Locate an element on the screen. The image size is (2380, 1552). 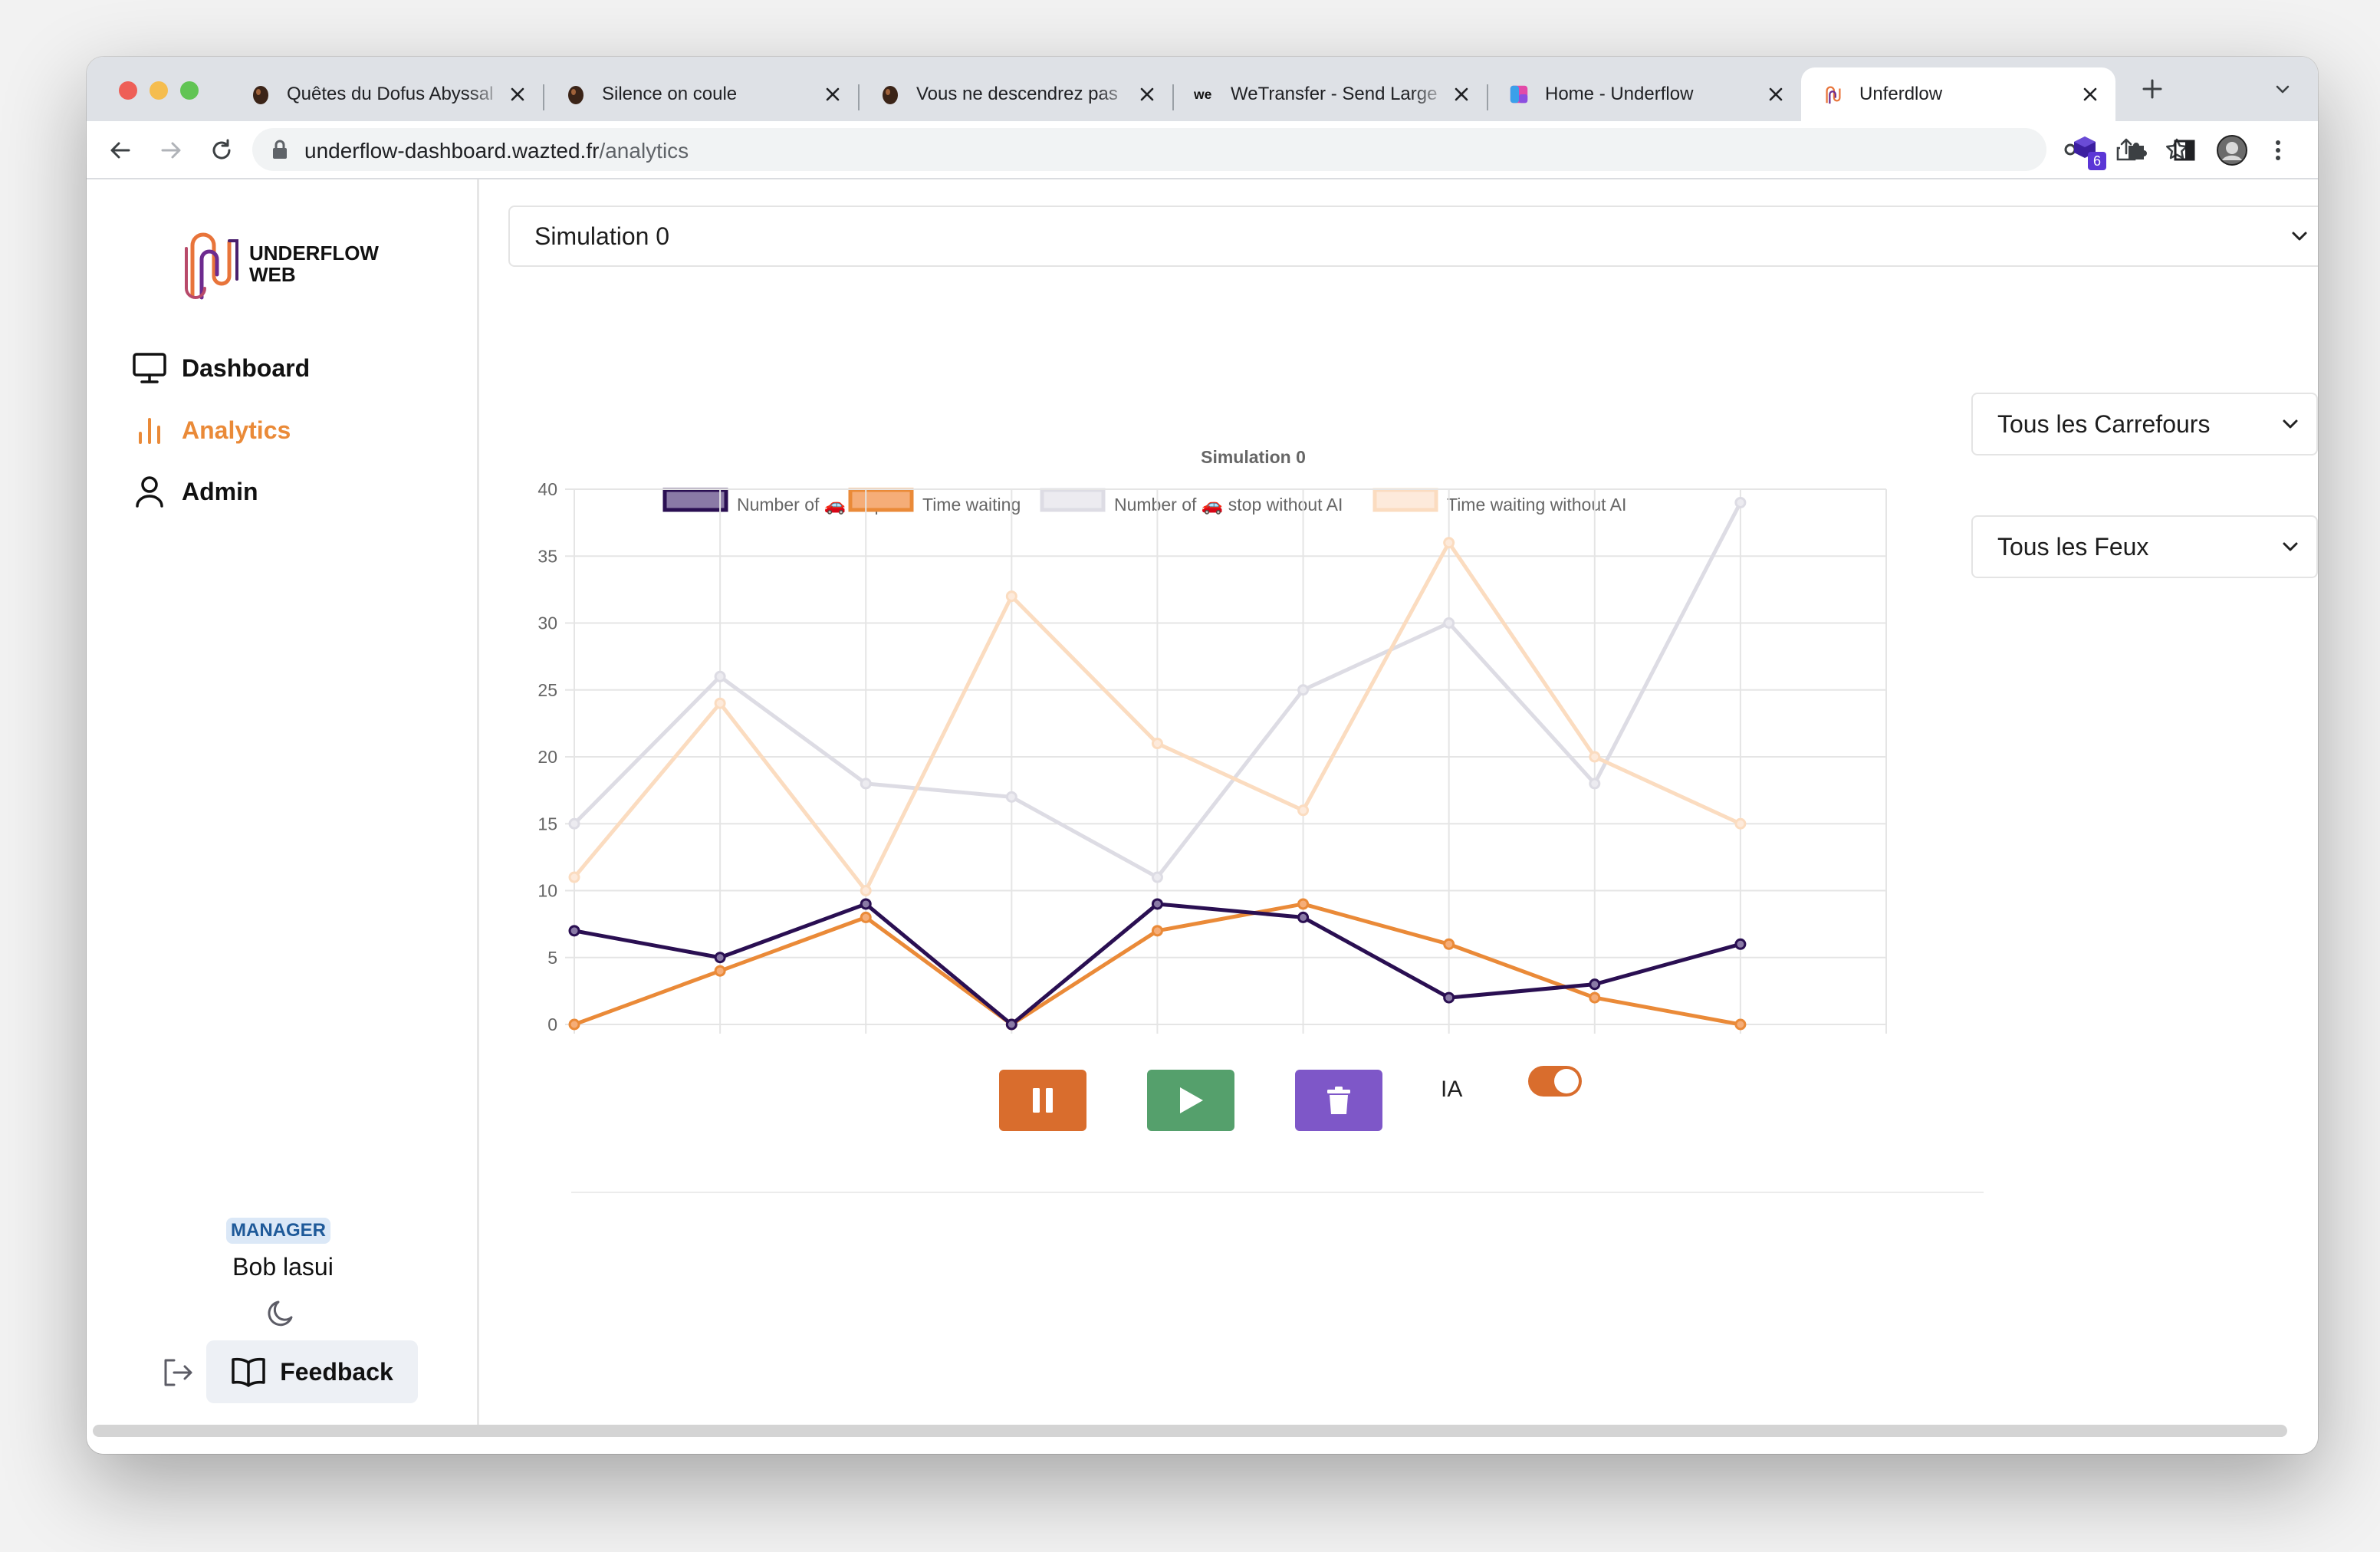
tab-search-button is located at coordinates (2283, 89).